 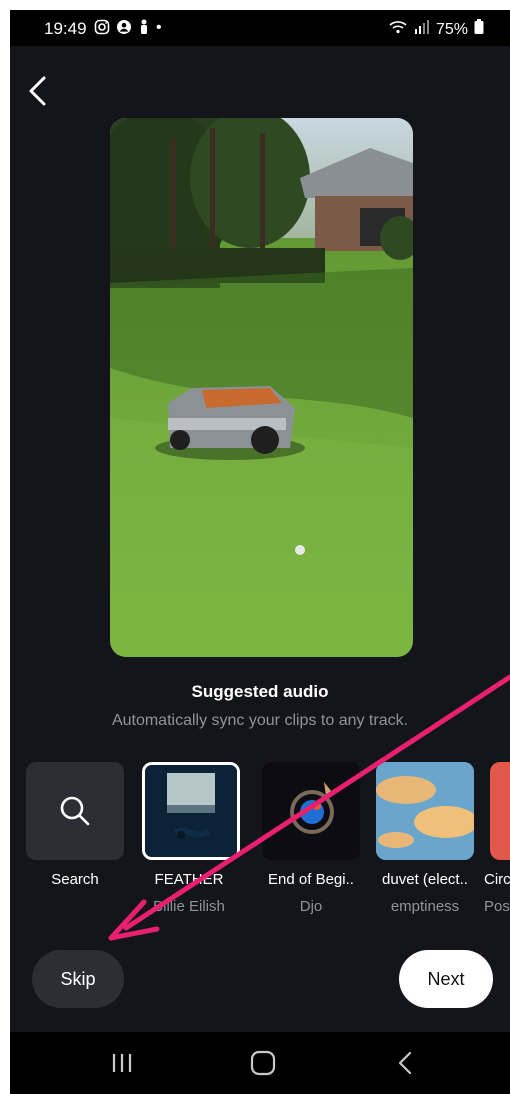 I want to click on track-title-duvet: duvet (elect.., so click(x=425, y=879).